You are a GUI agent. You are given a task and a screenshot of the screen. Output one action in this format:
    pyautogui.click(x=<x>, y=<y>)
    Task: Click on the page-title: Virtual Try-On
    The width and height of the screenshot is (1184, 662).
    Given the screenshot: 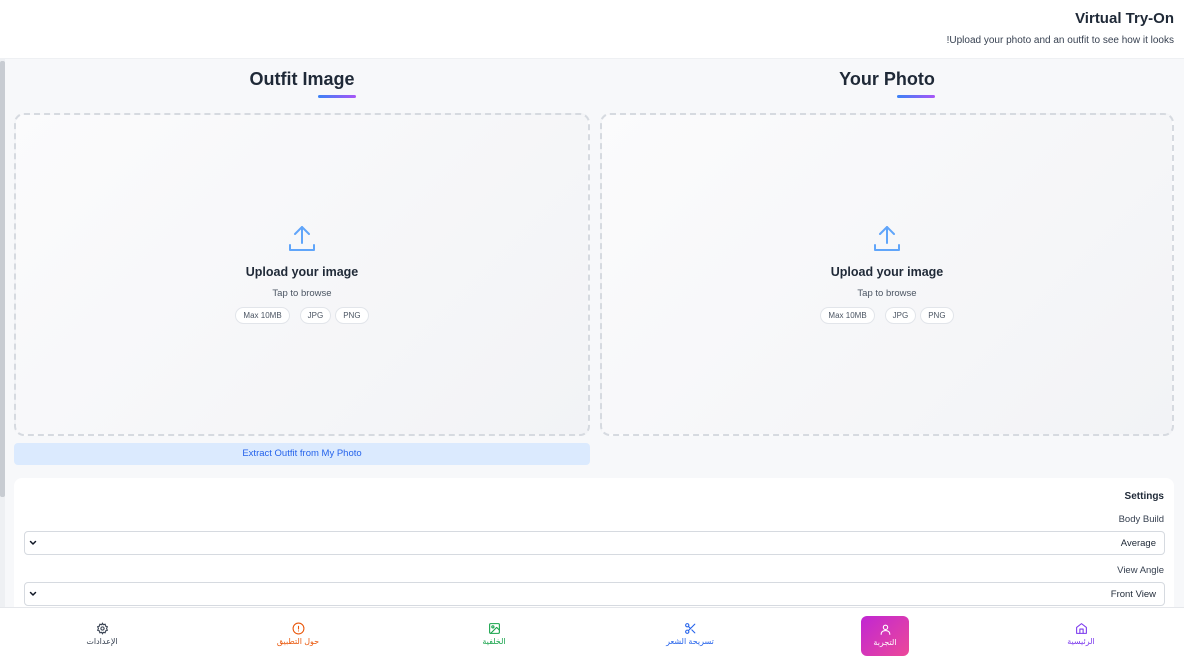 What is the action you would take?
    pyautogui.click(x=1124, y=18)
    